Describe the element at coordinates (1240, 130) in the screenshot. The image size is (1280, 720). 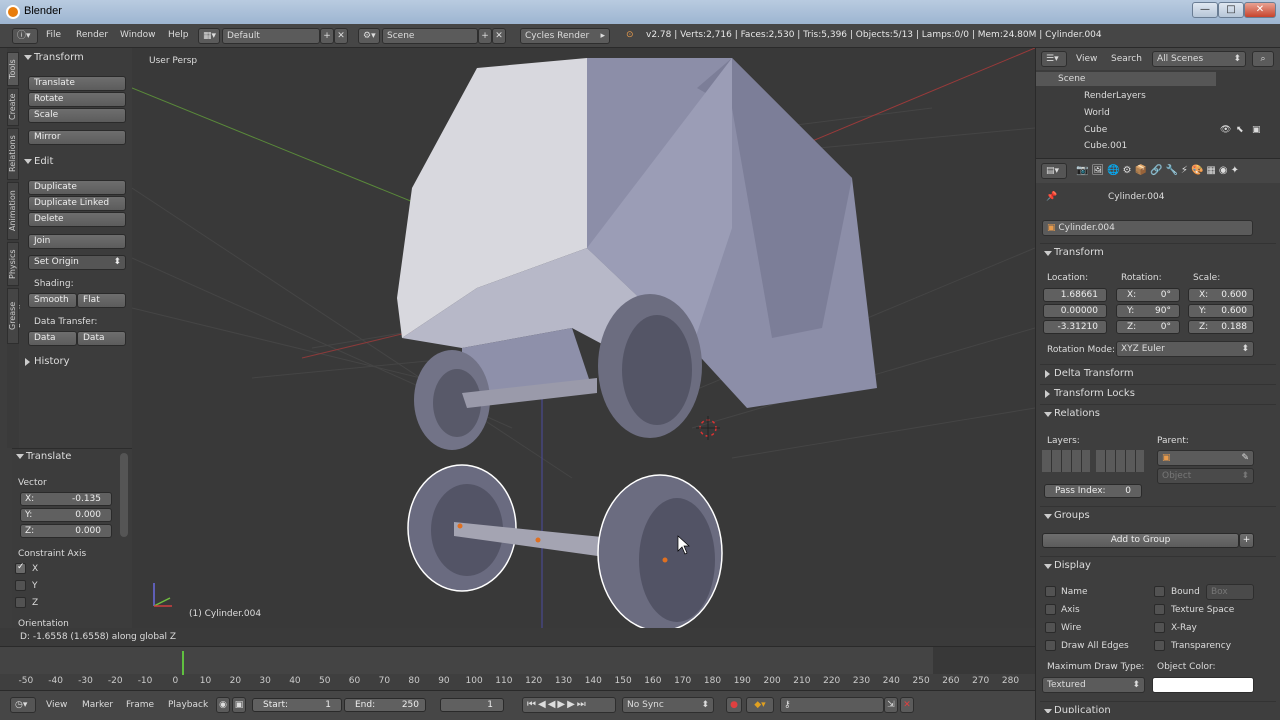
I see `select-arrow-icon: ⬉` at that location.